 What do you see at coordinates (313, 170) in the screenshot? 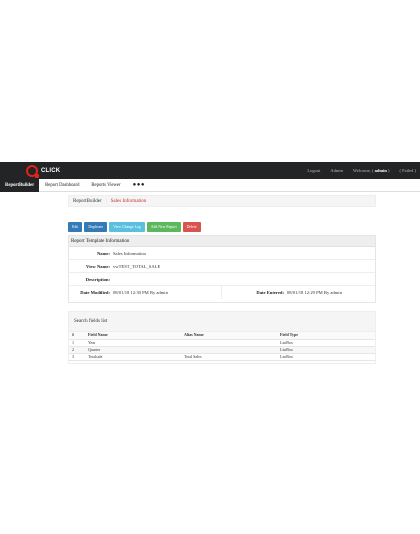
I see `logout-link: Logout` at bounding box center [313, 170].